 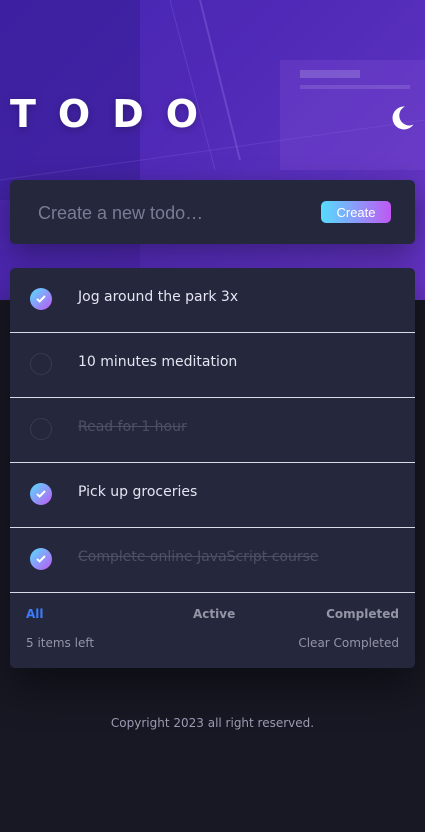 What do you see at coordinates (356, 212) in the screenshot?
I see `create-button: Create` at bounding box center [356, 212].